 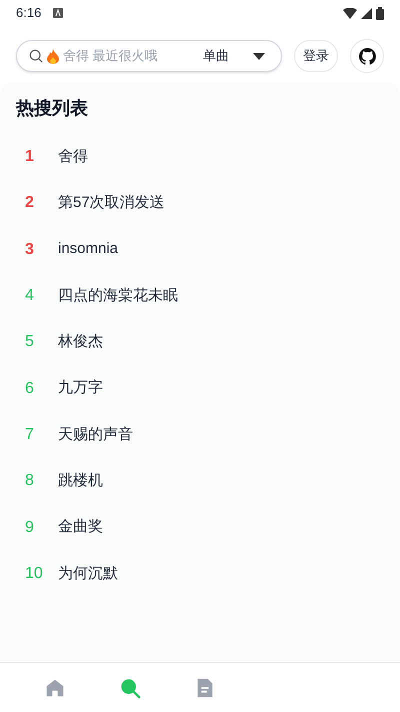 I want to click on song-title: 九万字, so click(x=80, y=388).